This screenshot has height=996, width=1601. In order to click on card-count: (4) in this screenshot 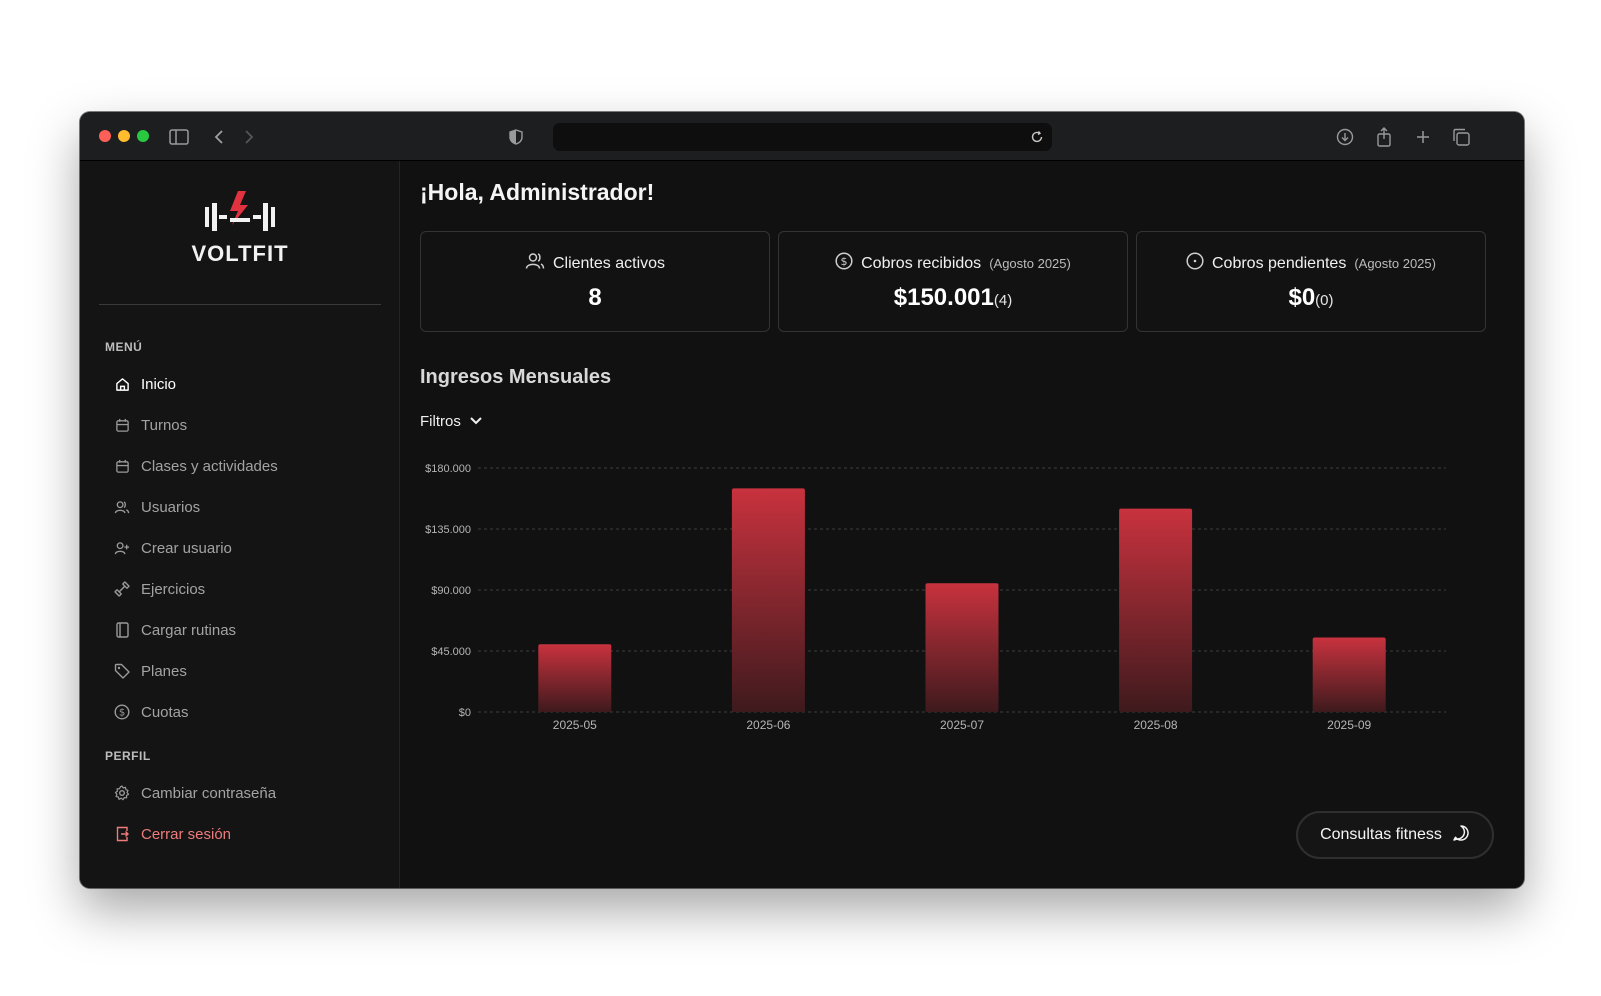, I will do `click(1003, 300)`.